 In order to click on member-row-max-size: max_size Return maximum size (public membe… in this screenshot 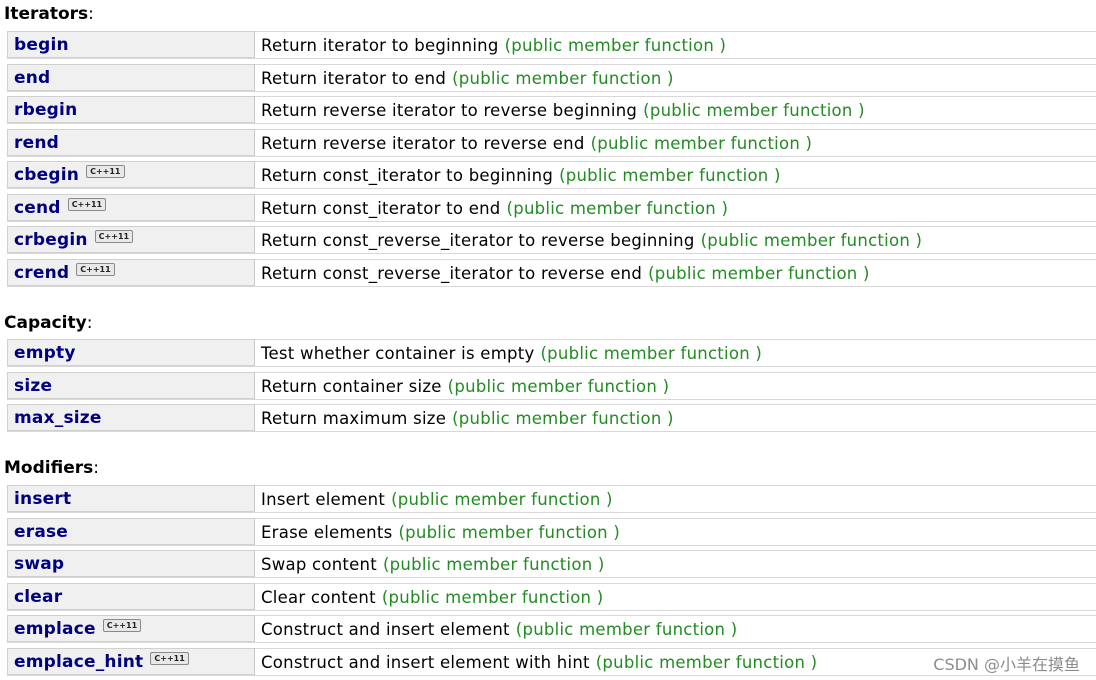, I will do `click(551, 418)`.